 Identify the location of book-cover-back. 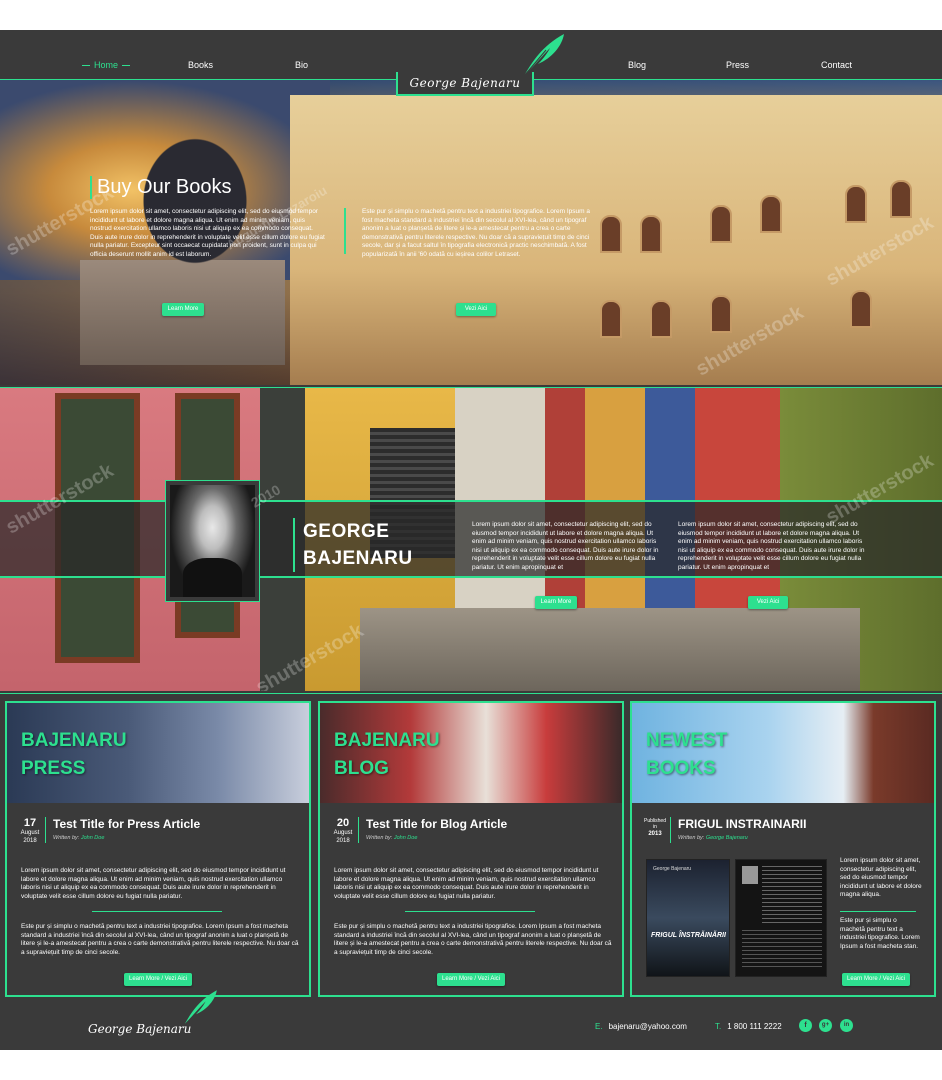
(781, 918).